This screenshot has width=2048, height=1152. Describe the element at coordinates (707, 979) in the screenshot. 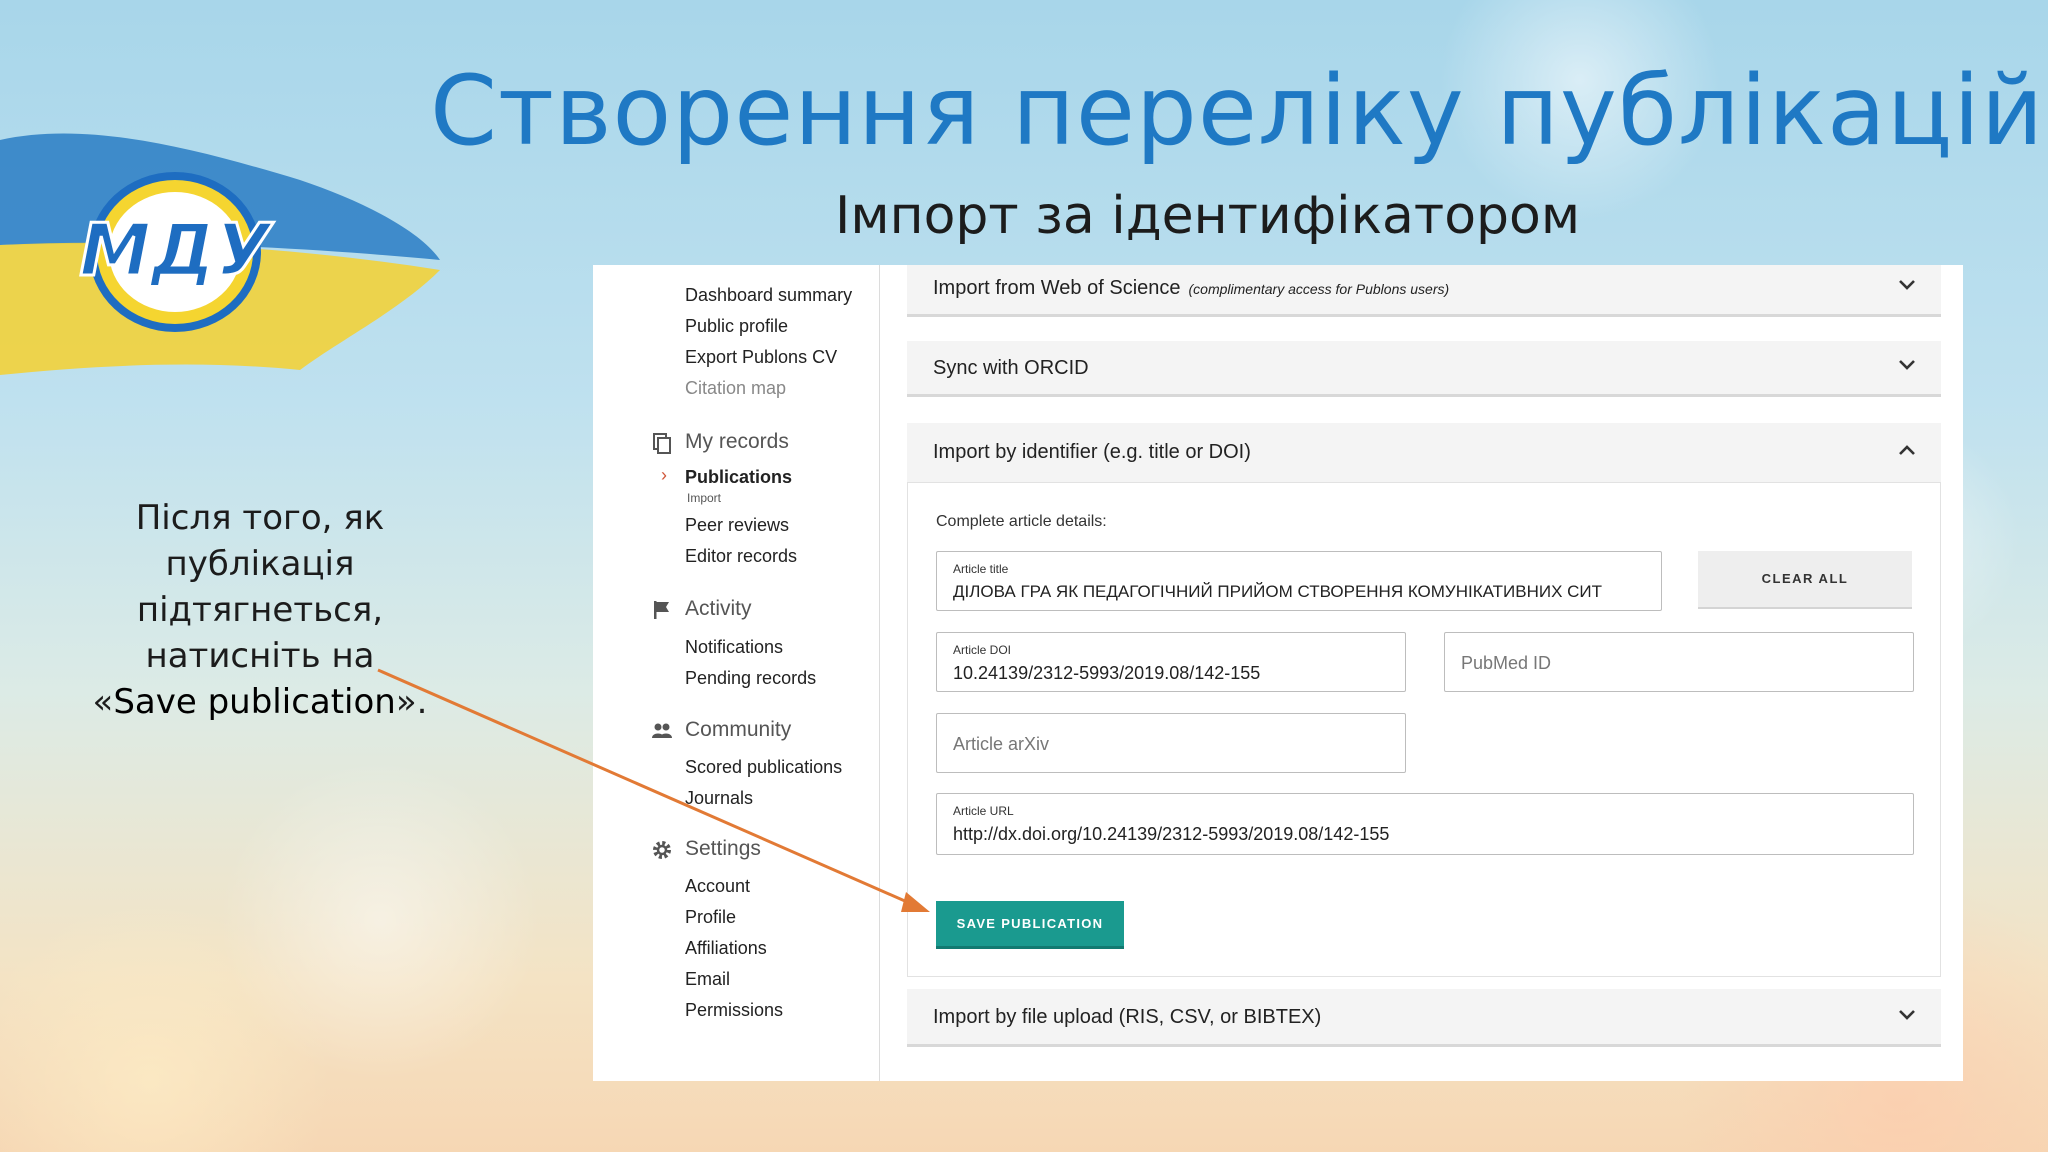

I see `sidebar-item-email: Email` at that location.